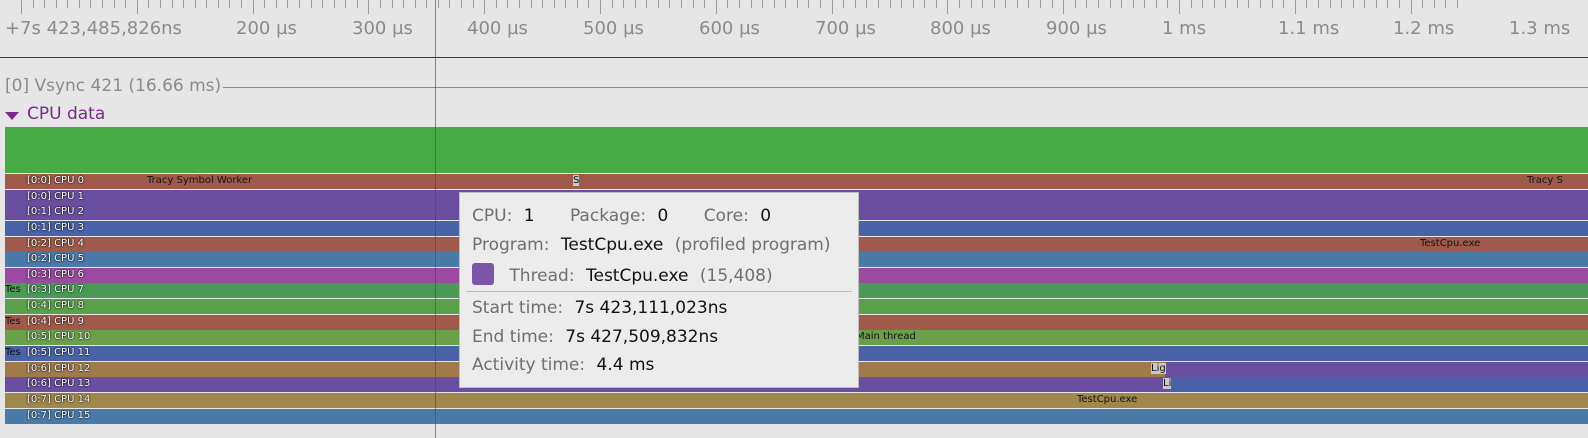  Describe the element at coordinates (794, 86) in the screenshot. I see `vsync-row: [0] Vsync 421 (16.66 ms)` at that location.